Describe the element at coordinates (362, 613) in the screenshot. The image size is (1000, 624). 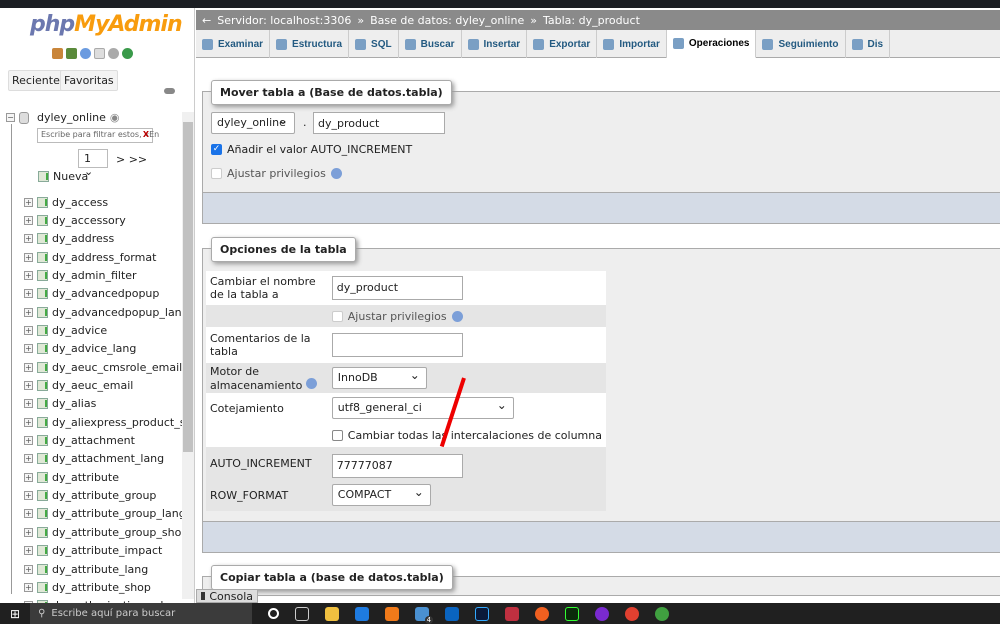
I see `edge-icon` at that location.